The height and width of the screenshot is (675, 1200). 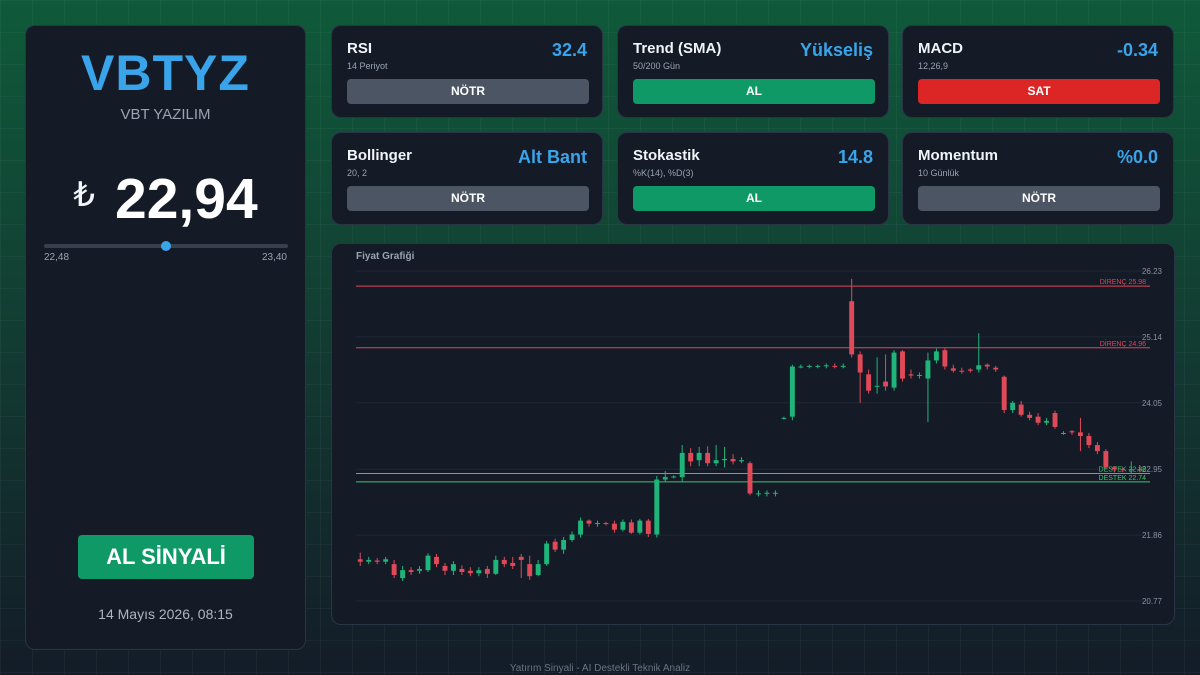 I want to click on indicator-title: MACD, so click(x=940, y=48).